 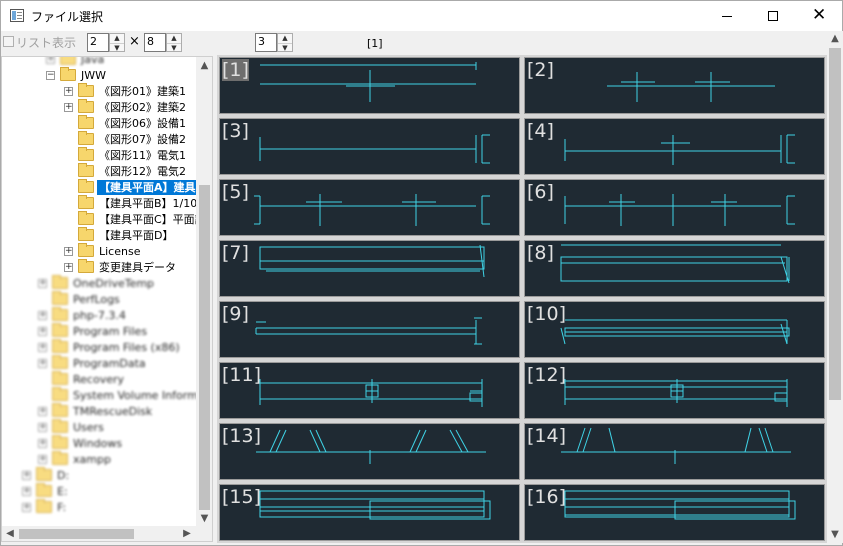 What do you see at coordinates (773, 16) in the screenshot?
I see `maximize-button` at bounding box center [773, 16].